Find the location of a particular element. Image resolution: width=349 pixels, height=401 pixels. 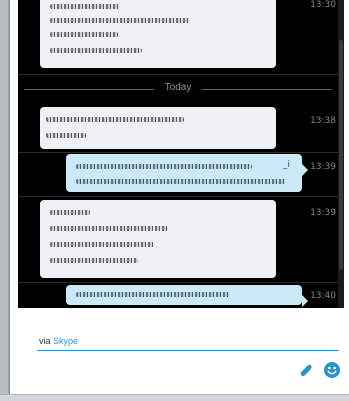

edited-indicator: _i is located at coordinates (286, 165).